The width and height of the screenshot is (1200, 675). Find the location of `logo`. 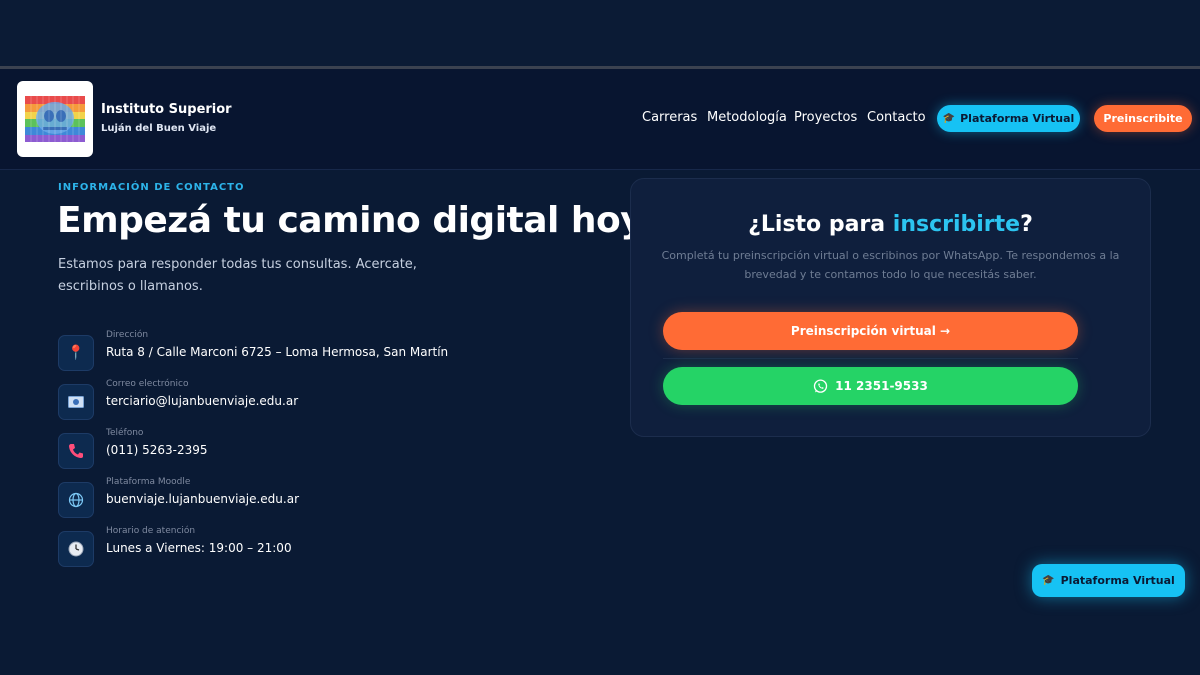

logo is located at coordinates (55, 119).